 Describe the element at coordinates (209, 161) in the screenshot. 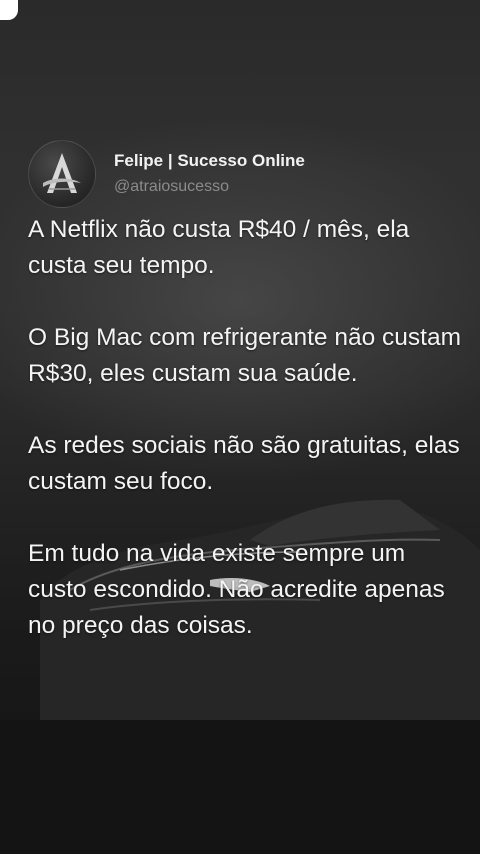

I see `author-name: Felipe | Sucesso Online` at that location.